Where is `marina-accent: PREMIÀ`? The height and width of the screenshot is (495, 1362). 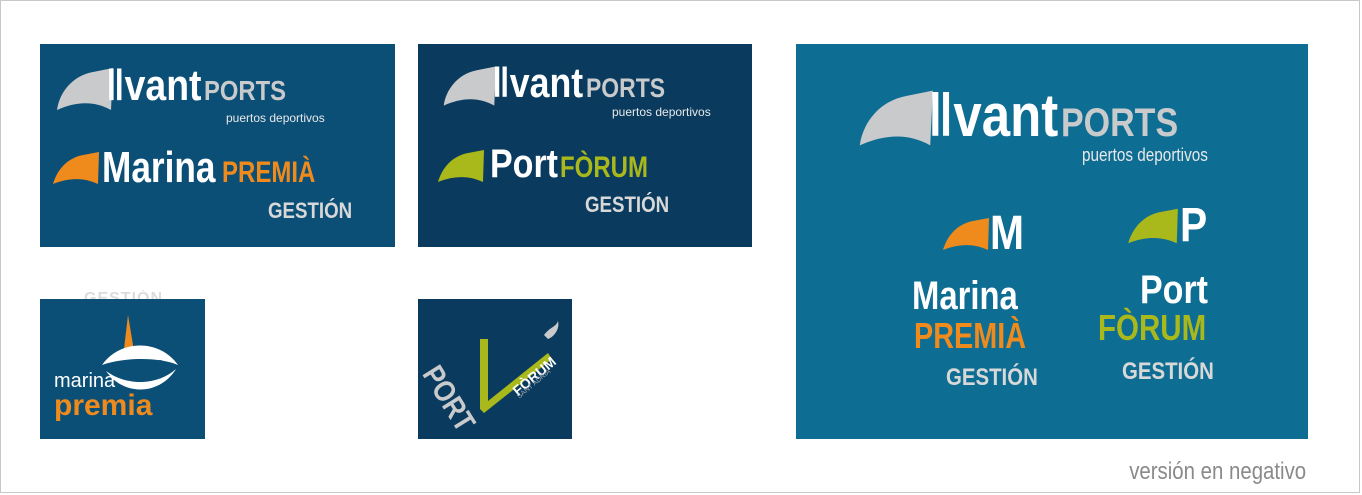
marina-accent: PREMIÀ is located at coordinates (268, 172).